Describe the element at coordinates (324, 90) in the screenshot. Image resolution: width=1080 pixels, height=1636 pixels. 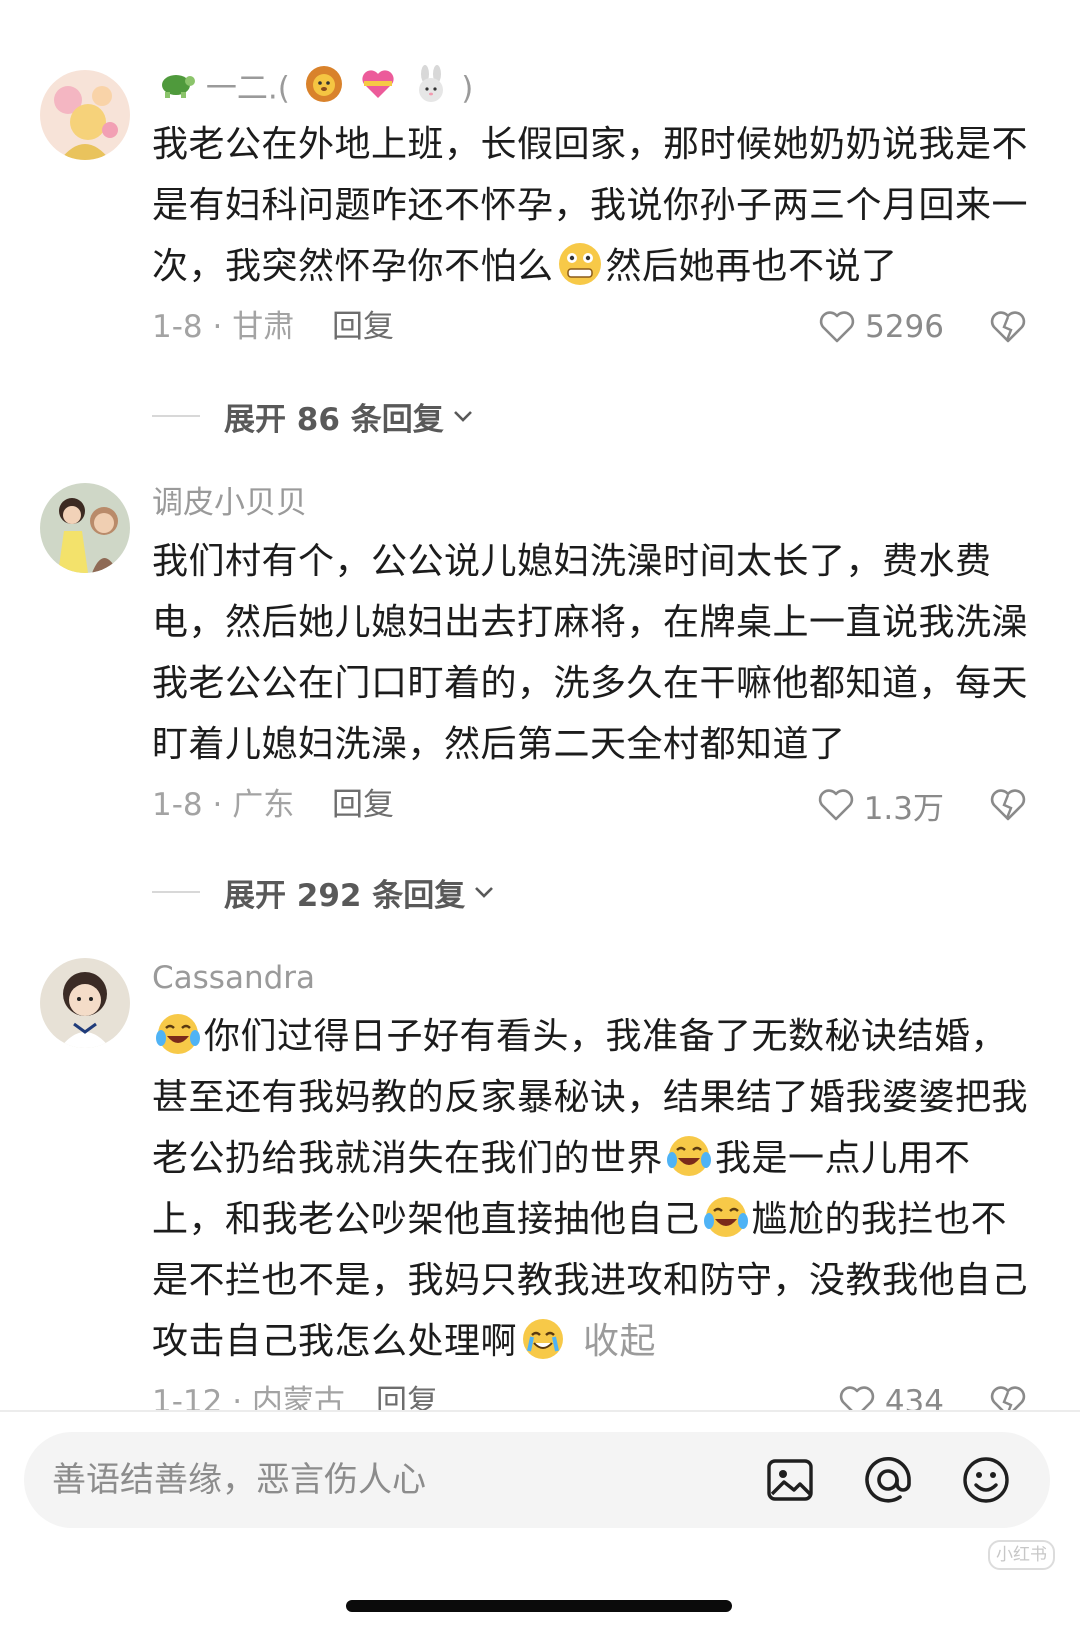
I see `lion-icon` at that location.